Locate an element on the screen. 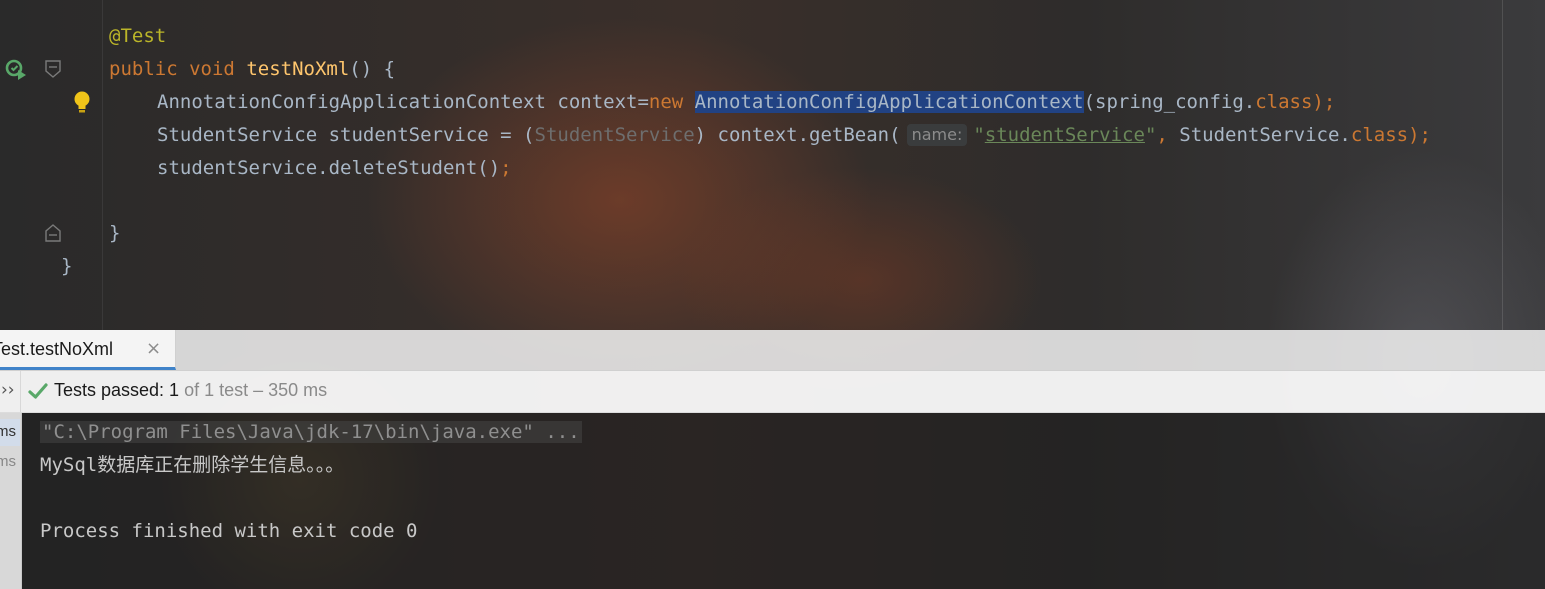 The width and height of the screenshot is (1545, 589). fold-marker-icon is located at coordinates (53, 69).